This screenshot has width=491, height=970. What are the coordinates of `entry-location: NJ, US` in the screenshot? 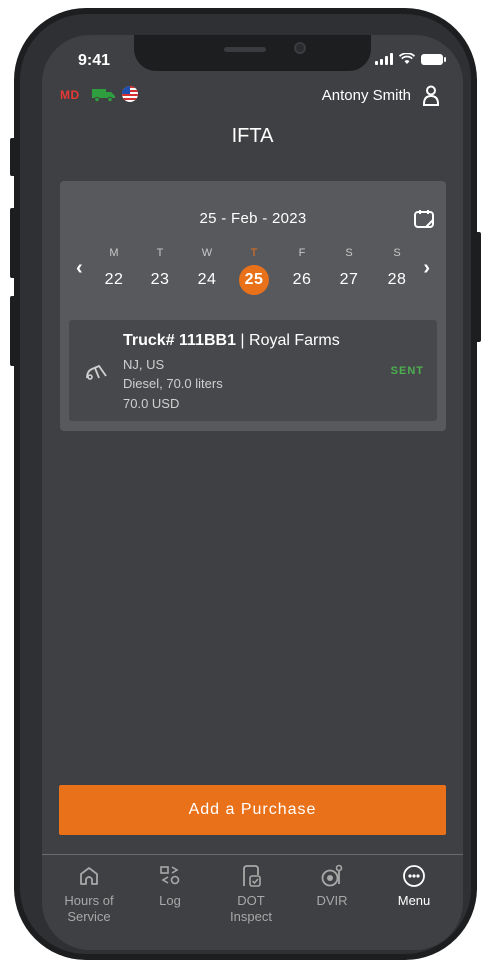 It's located at (144, 364).